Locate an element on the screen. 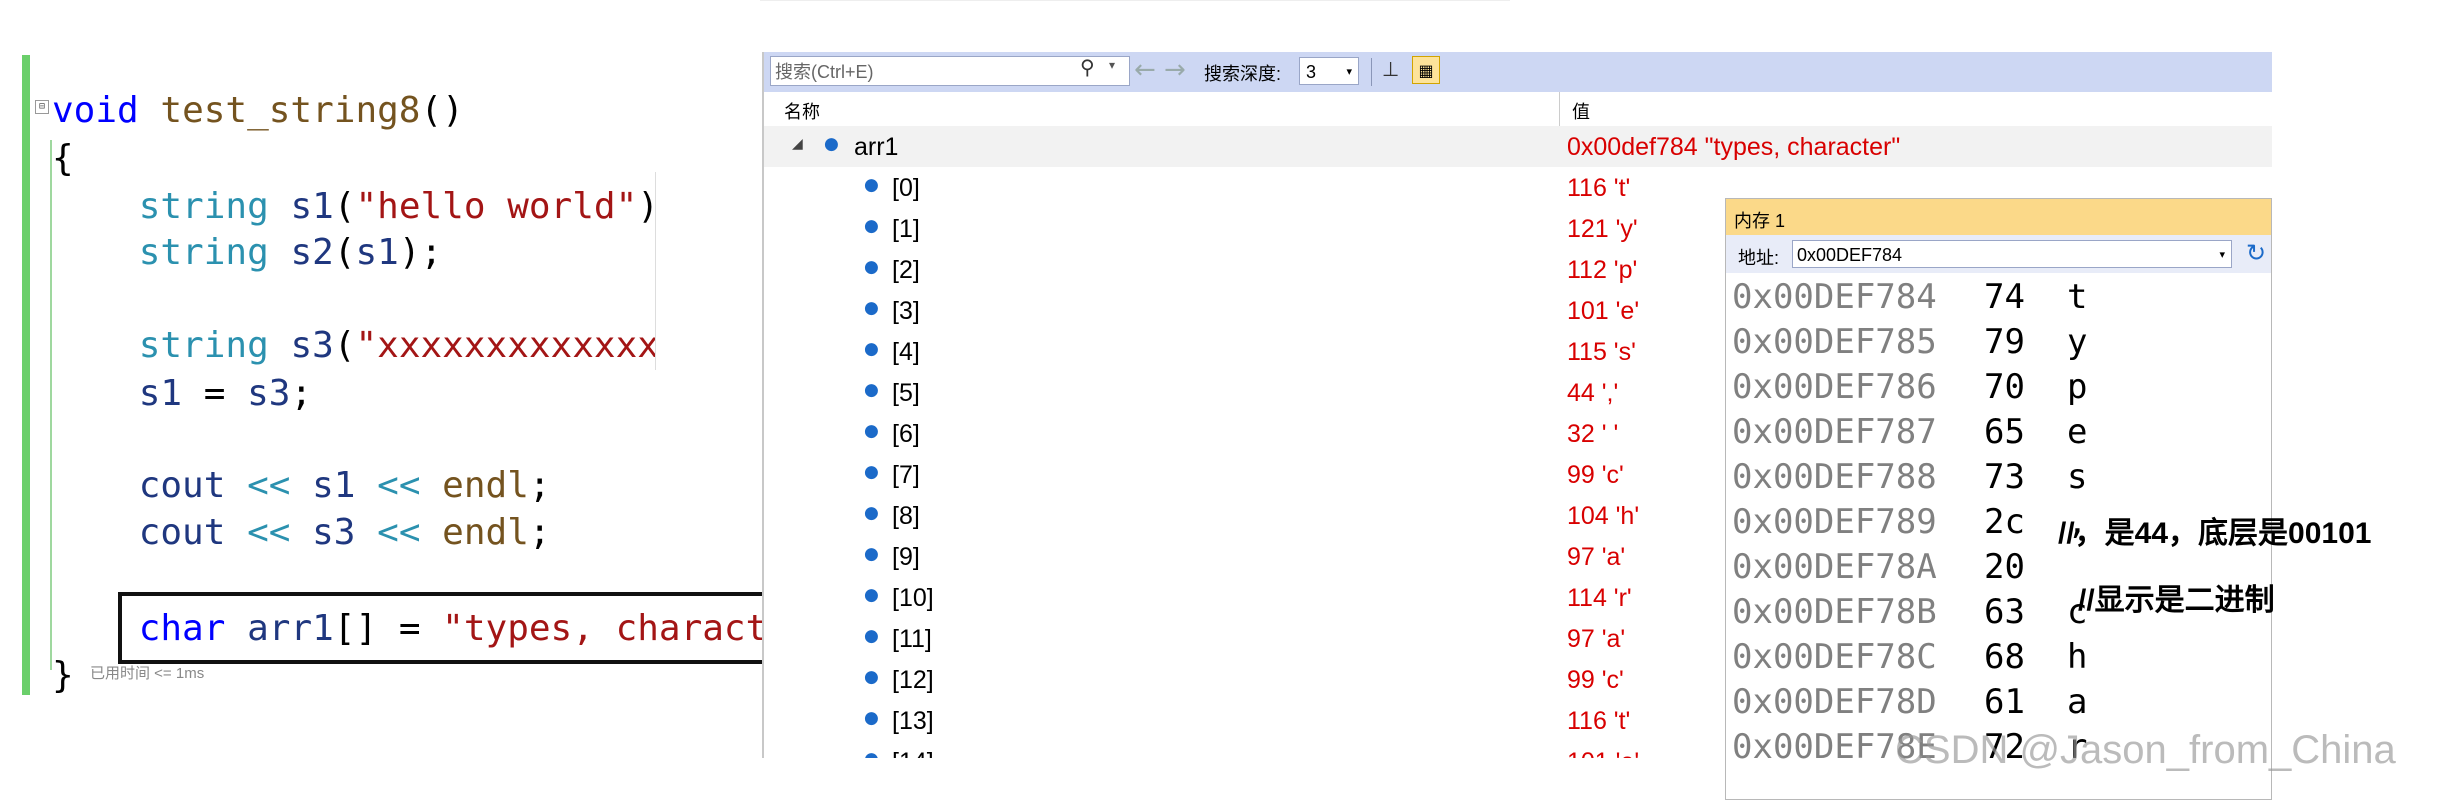 The width and height of the screenshot is (2463, 800). watch-row-name: [1] is located at coordinates (906, 229).